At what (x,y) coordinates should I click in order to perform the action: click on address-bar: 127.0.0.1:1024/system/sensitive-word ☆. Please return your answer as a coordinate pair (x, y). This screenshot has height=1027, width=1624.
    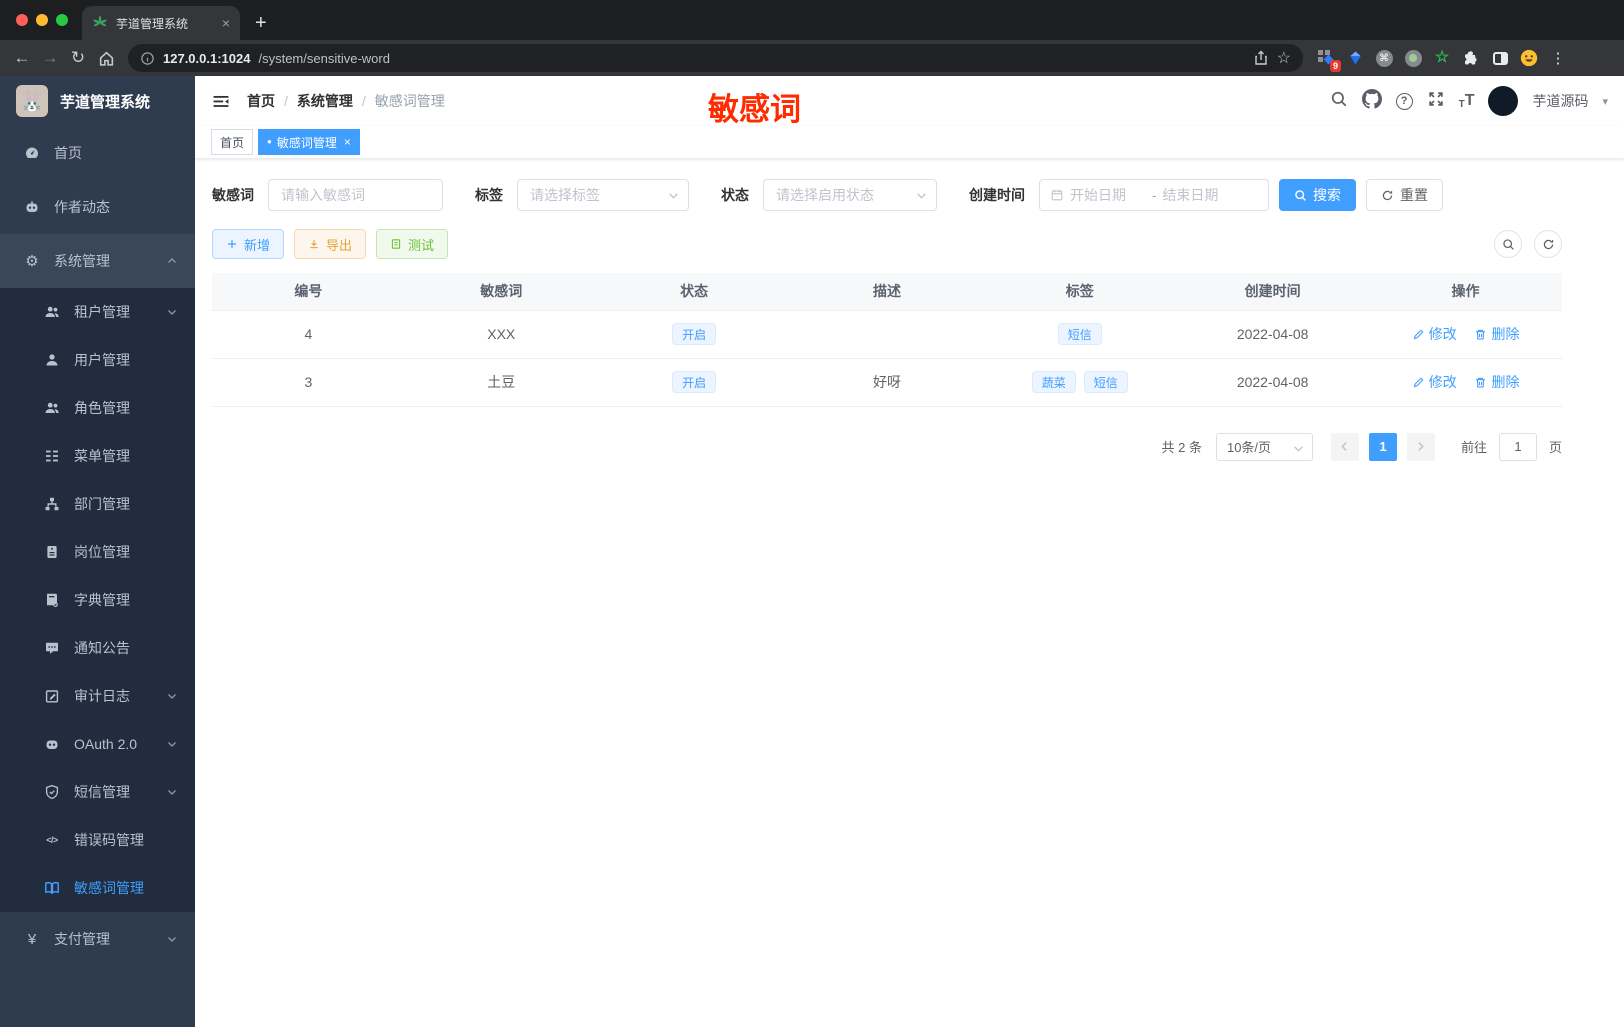
    Looking at the image, I should click on (715, 58).